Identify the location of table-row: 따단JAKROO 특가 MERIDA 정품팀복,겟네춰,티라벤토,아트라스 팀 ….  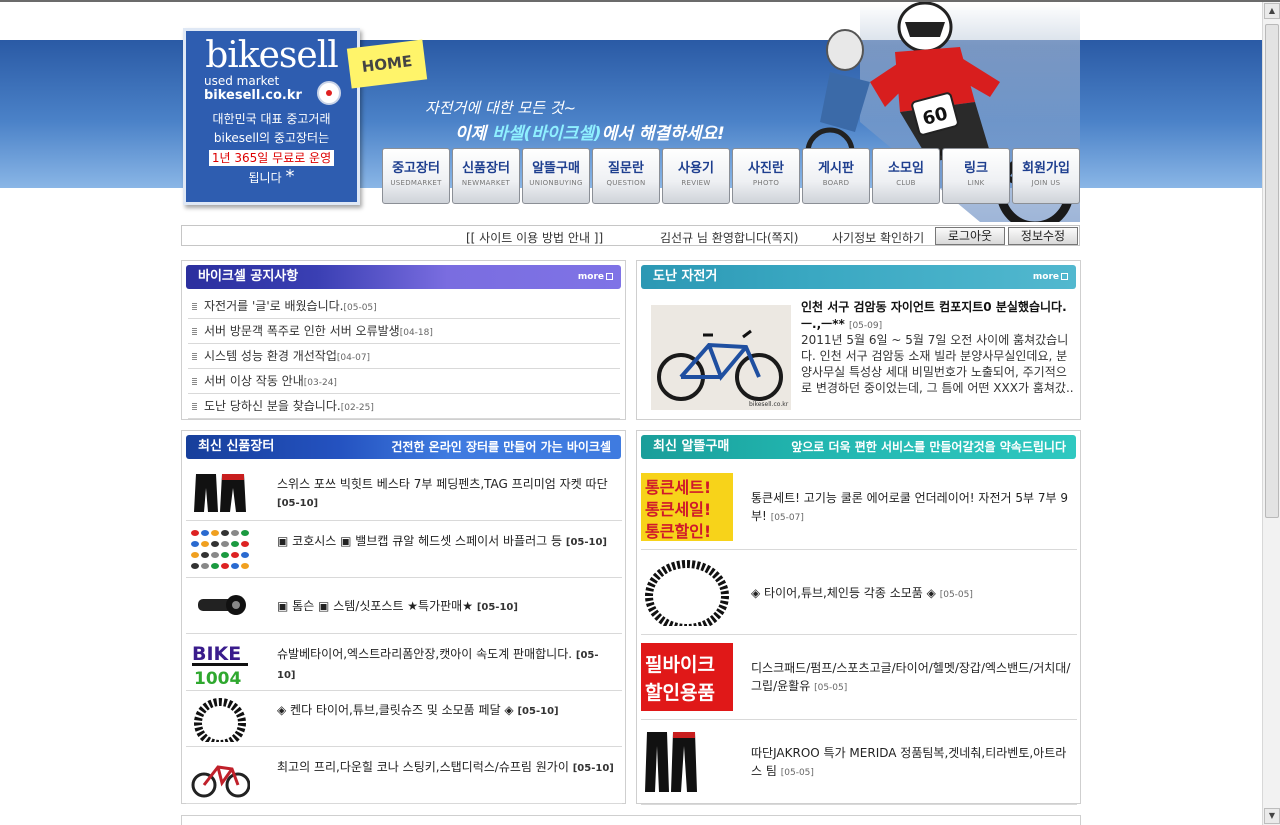
(859, 762).